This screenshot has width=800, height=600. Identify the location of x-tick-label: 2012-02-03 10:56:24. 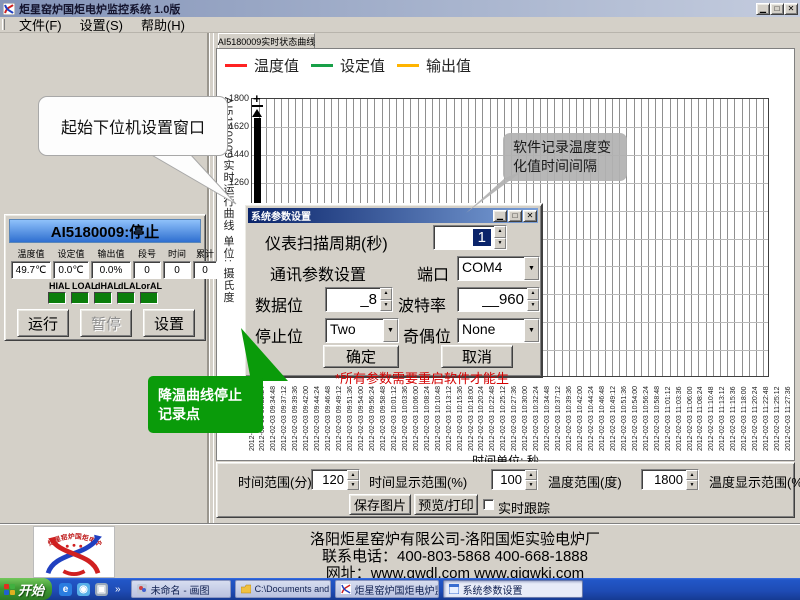
(646, 418).